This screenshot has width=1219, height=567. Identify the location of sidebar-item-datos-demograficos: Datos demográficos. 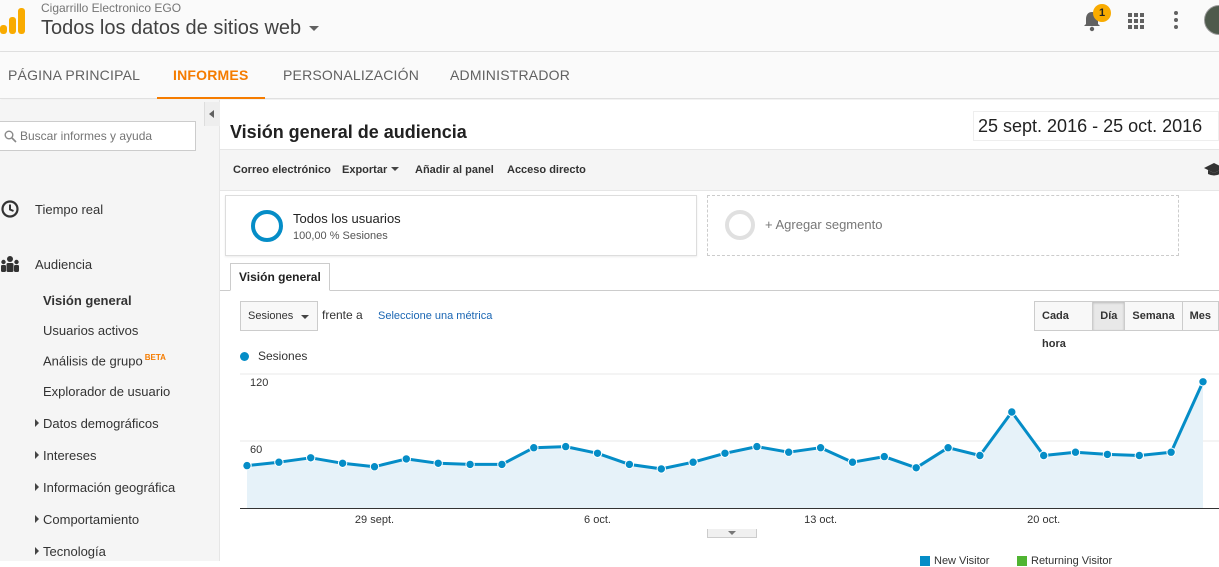
(97, 423).